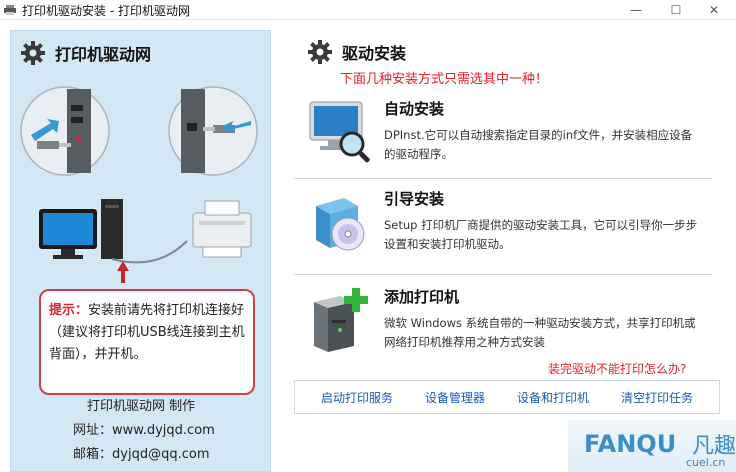  What do you see at coordinates (106, 11) in the screenshot?
I see `window-title: 打印机驱动安装 - 打印机驱动网` at bounding box center [106, 11].